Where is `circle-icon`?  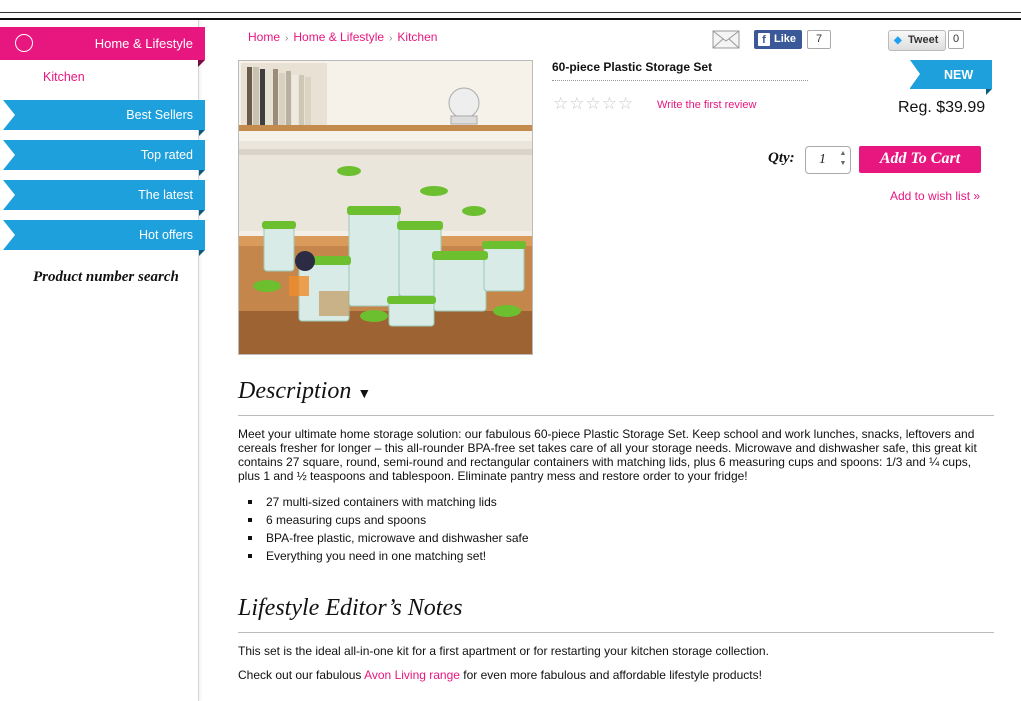 circle-icon is located at coordinates (24, 43).